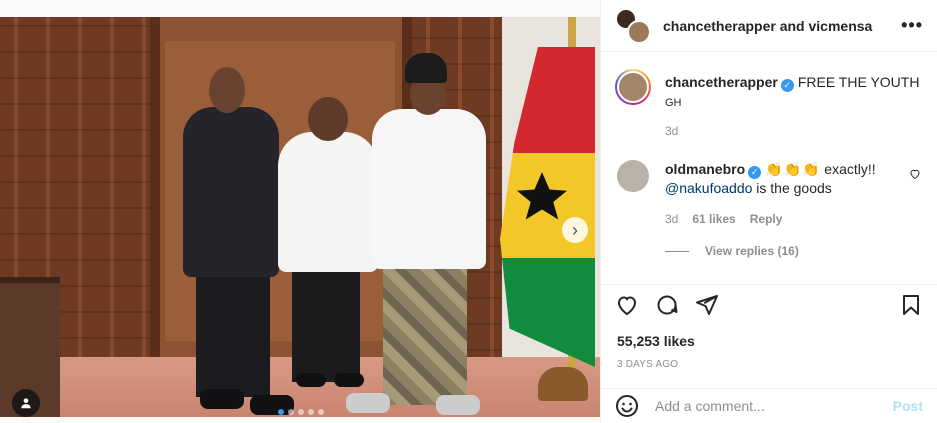 Image resolution: width=937 pixels, height=423 pixels. What do you see at coordinates (766, 219) in the screenshot?
I see `reply-button: Reply` at bounding box center [766, 219].